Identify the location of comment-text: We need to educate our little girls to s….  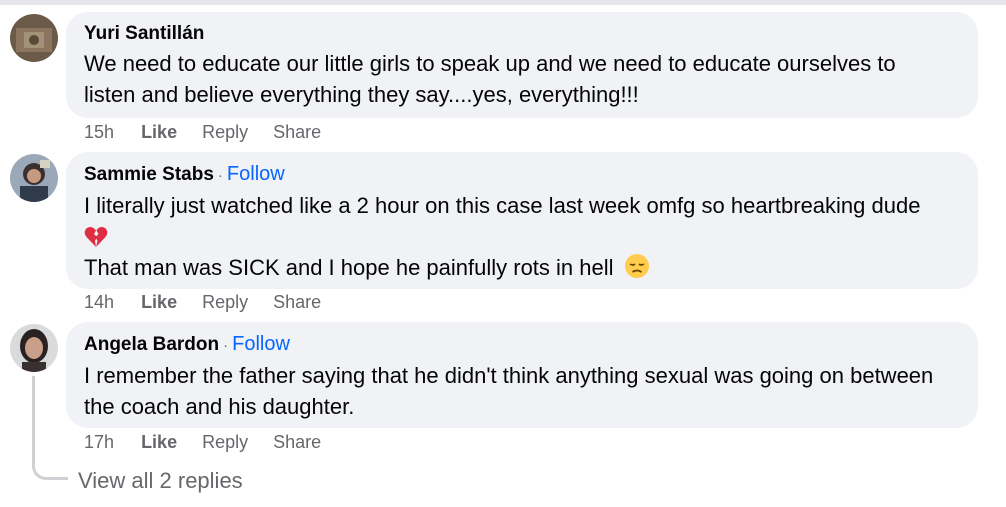
(522, 79).